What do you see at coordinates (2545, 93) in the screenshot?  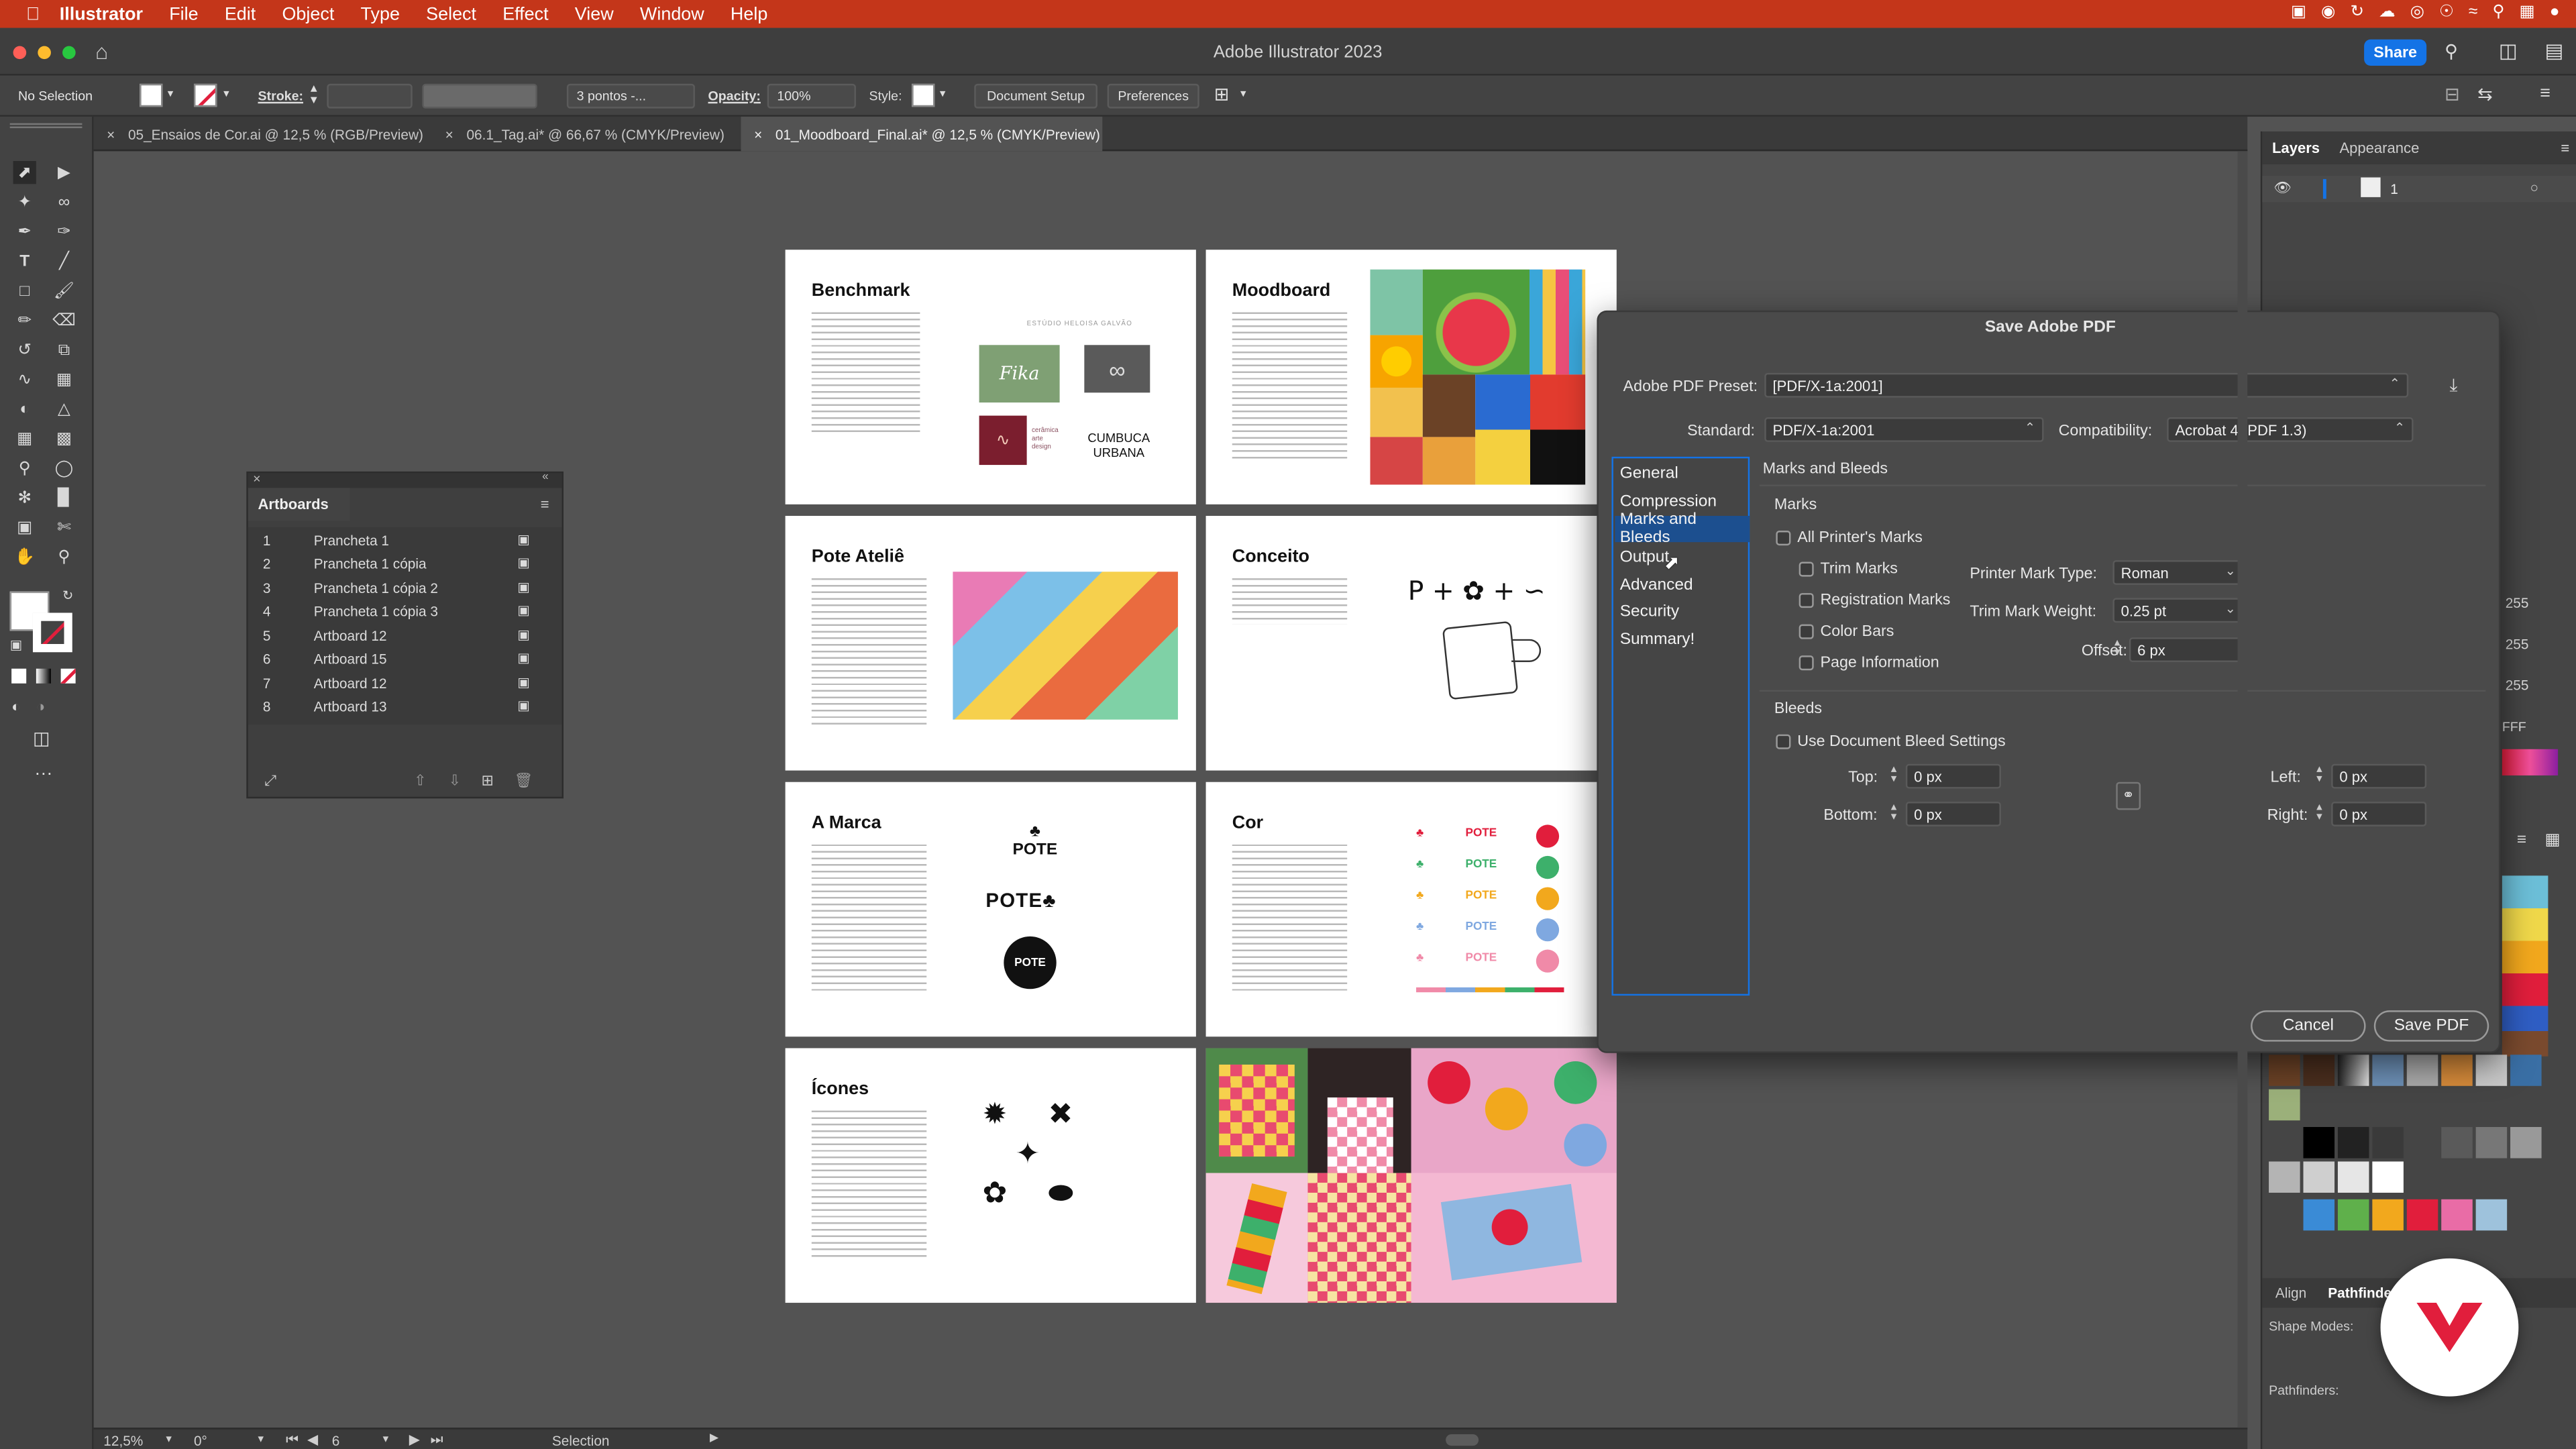 I see `panel-menu-icon: ≡` at bounding box center [2545, 93].